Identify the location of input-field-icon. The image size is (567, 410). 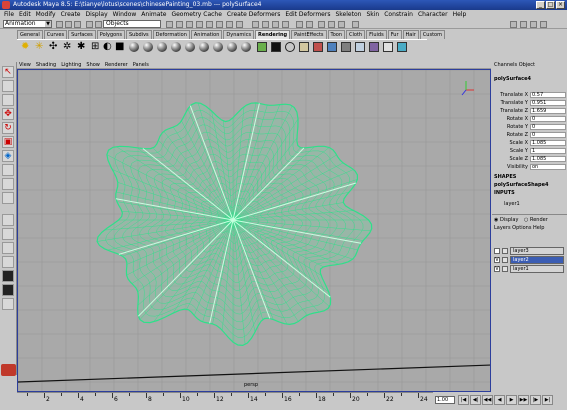
(355, 24).